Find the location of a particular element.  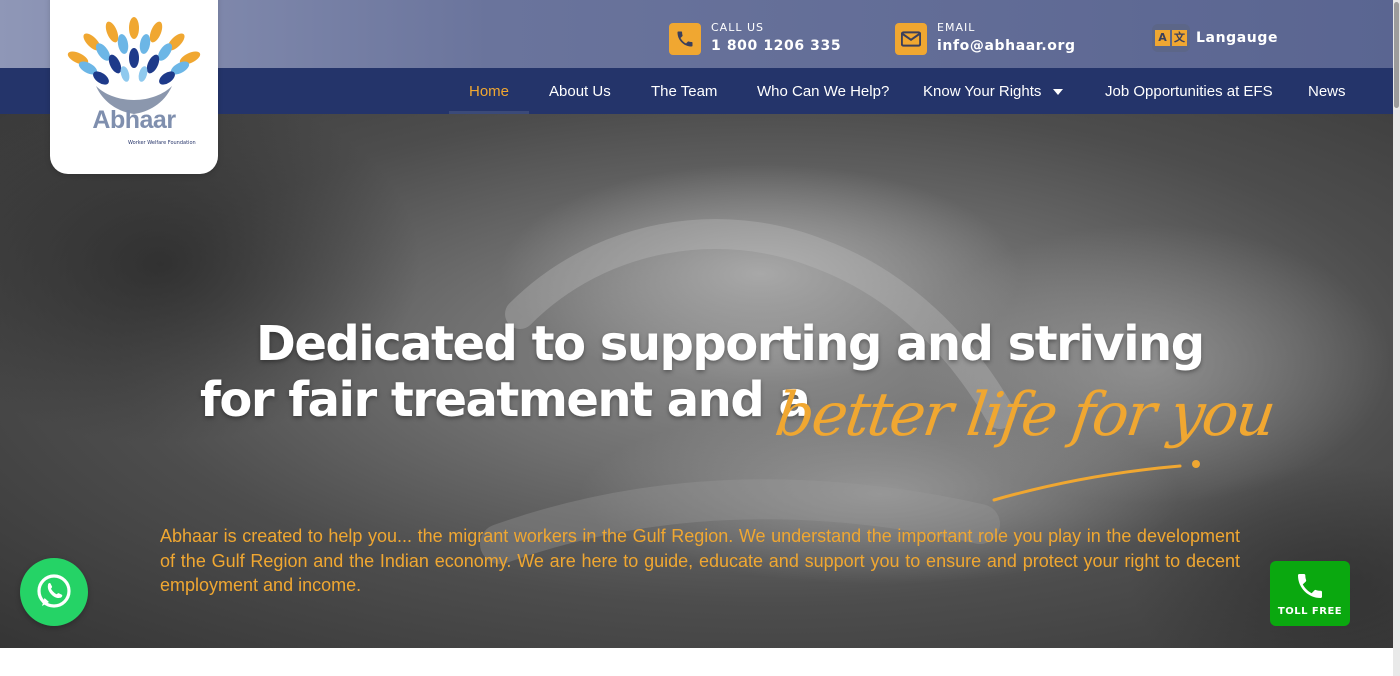

translate-icon: A 文 is located at coordinates (1171, 38).